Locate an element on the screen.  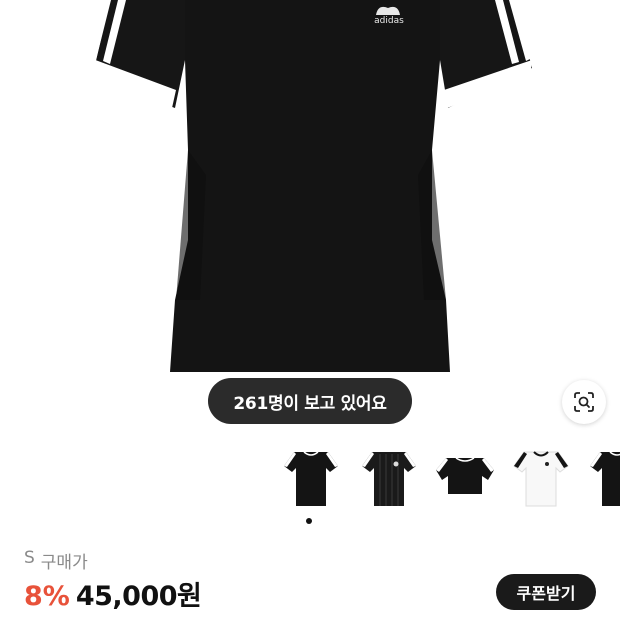
brand-logo-text: adidas is located at coordinates (389, 21).